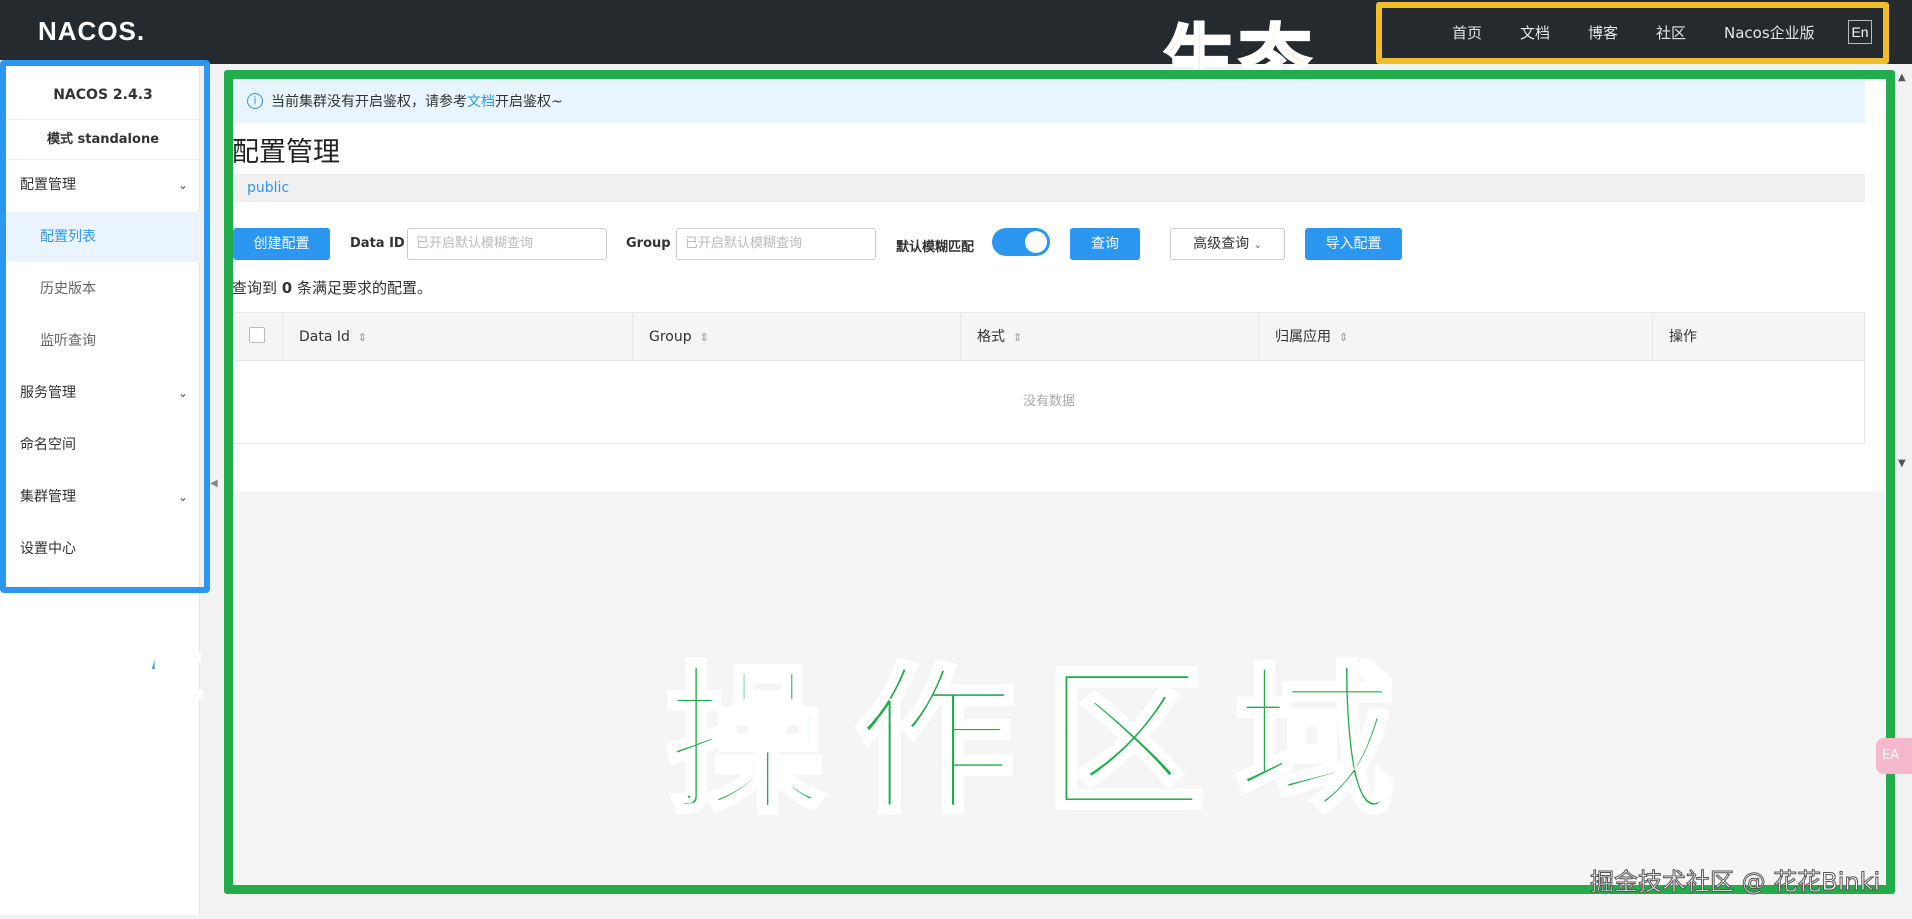 The height and width of the screenshot is (919, 1912). I want to click on nav-home-link: 首页, so click(1467, 32).